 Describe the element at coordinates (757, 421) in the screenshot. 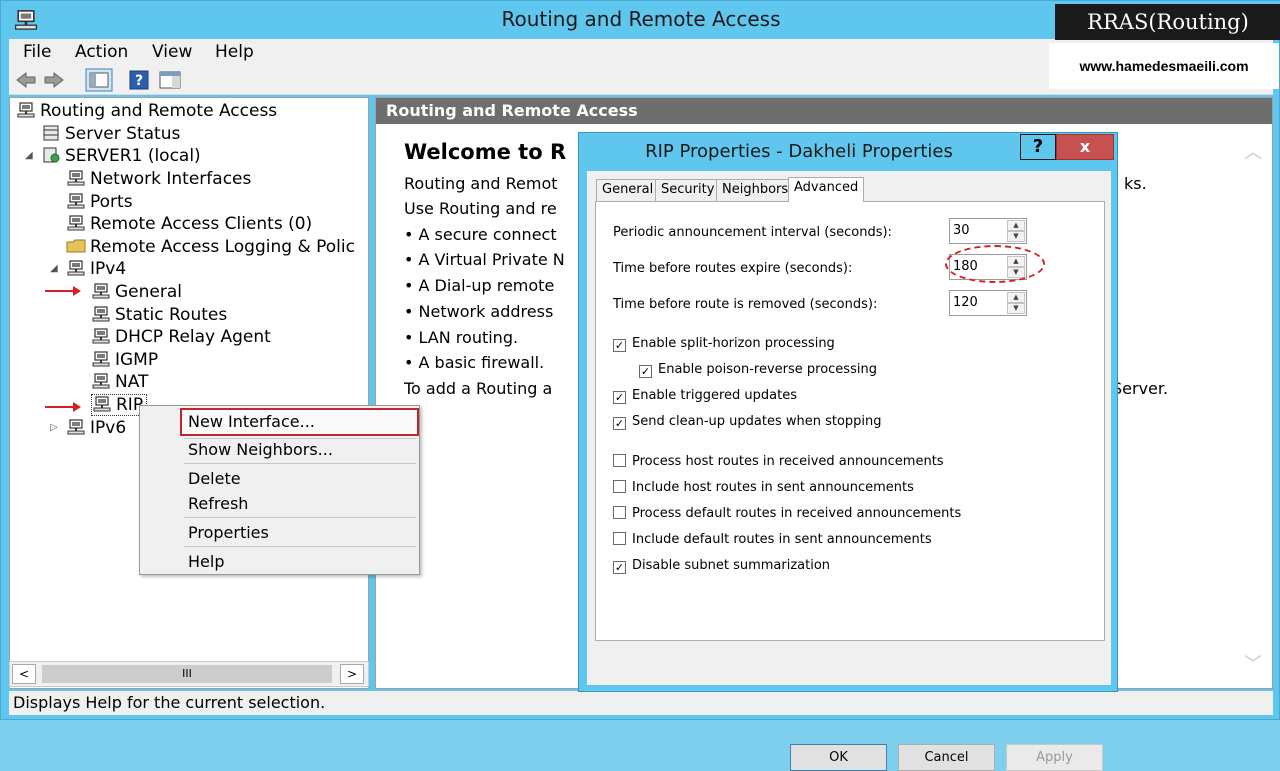

I see `checkbox-label: Send clean-up updates when stopping` at that location.